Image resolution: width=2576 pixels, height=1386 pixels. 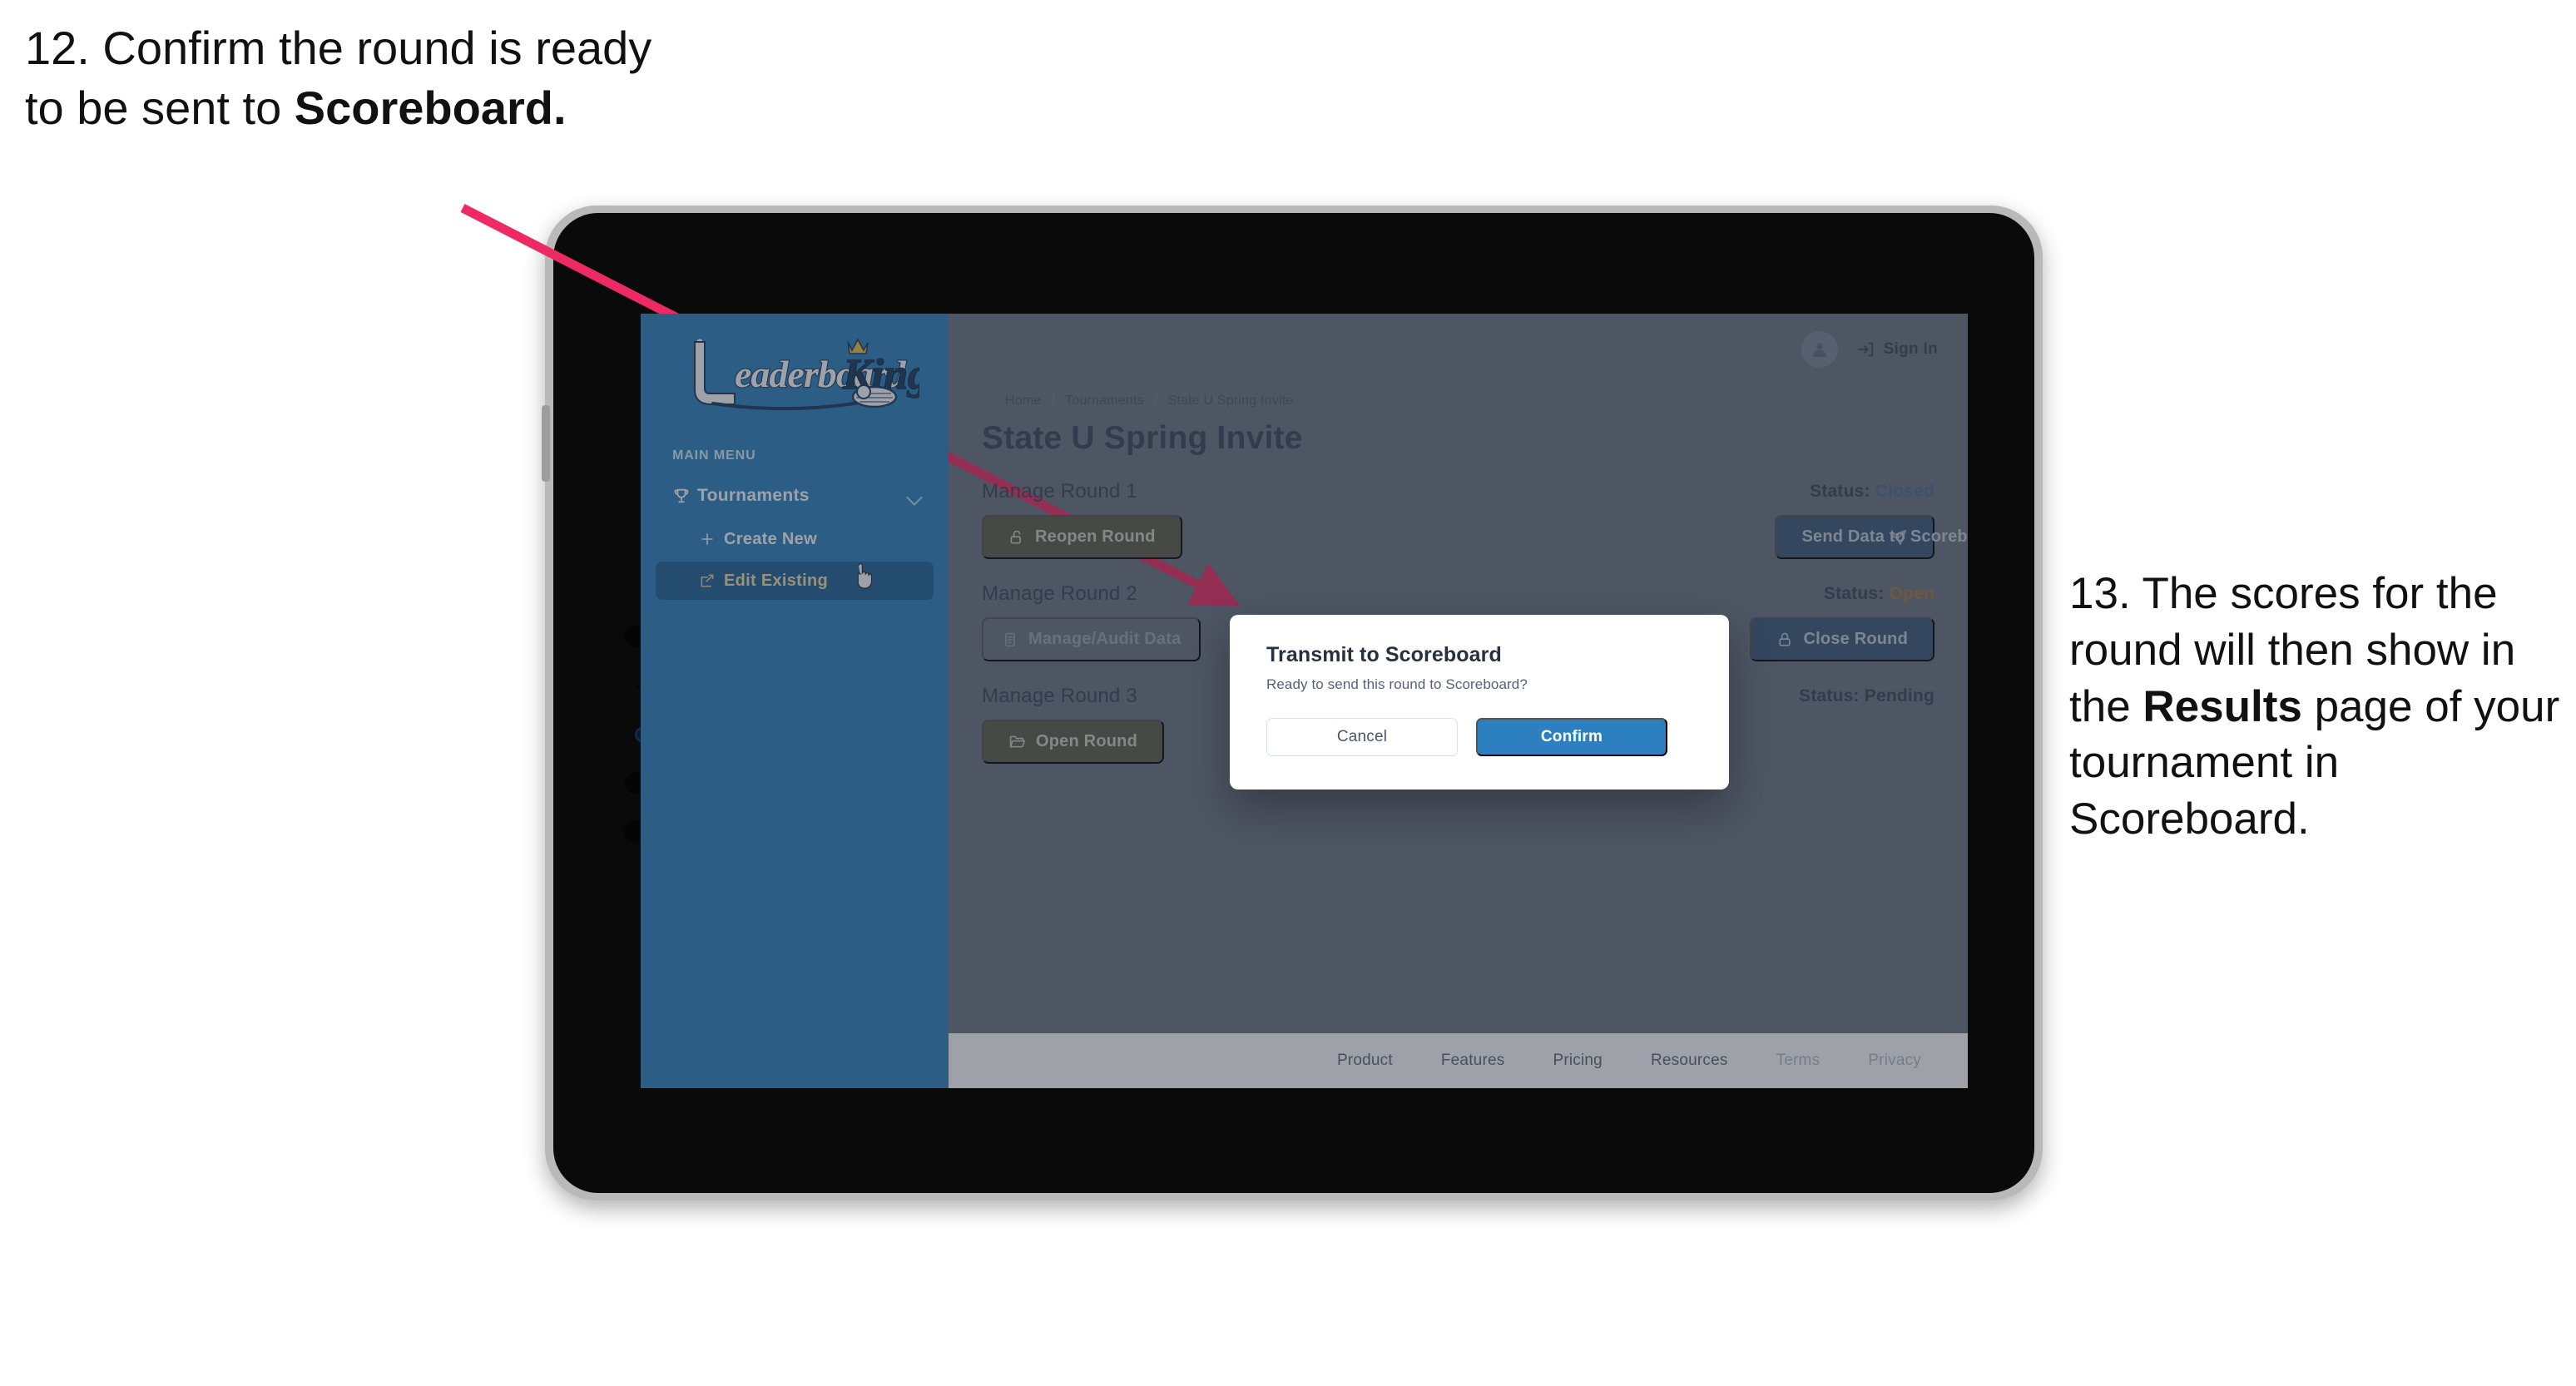 What do you see at coordinates (1231, 401) in the screenshot?
I see `breadcrumb-item-current: State U Spring Invite` at bounding box center [1231, 401].